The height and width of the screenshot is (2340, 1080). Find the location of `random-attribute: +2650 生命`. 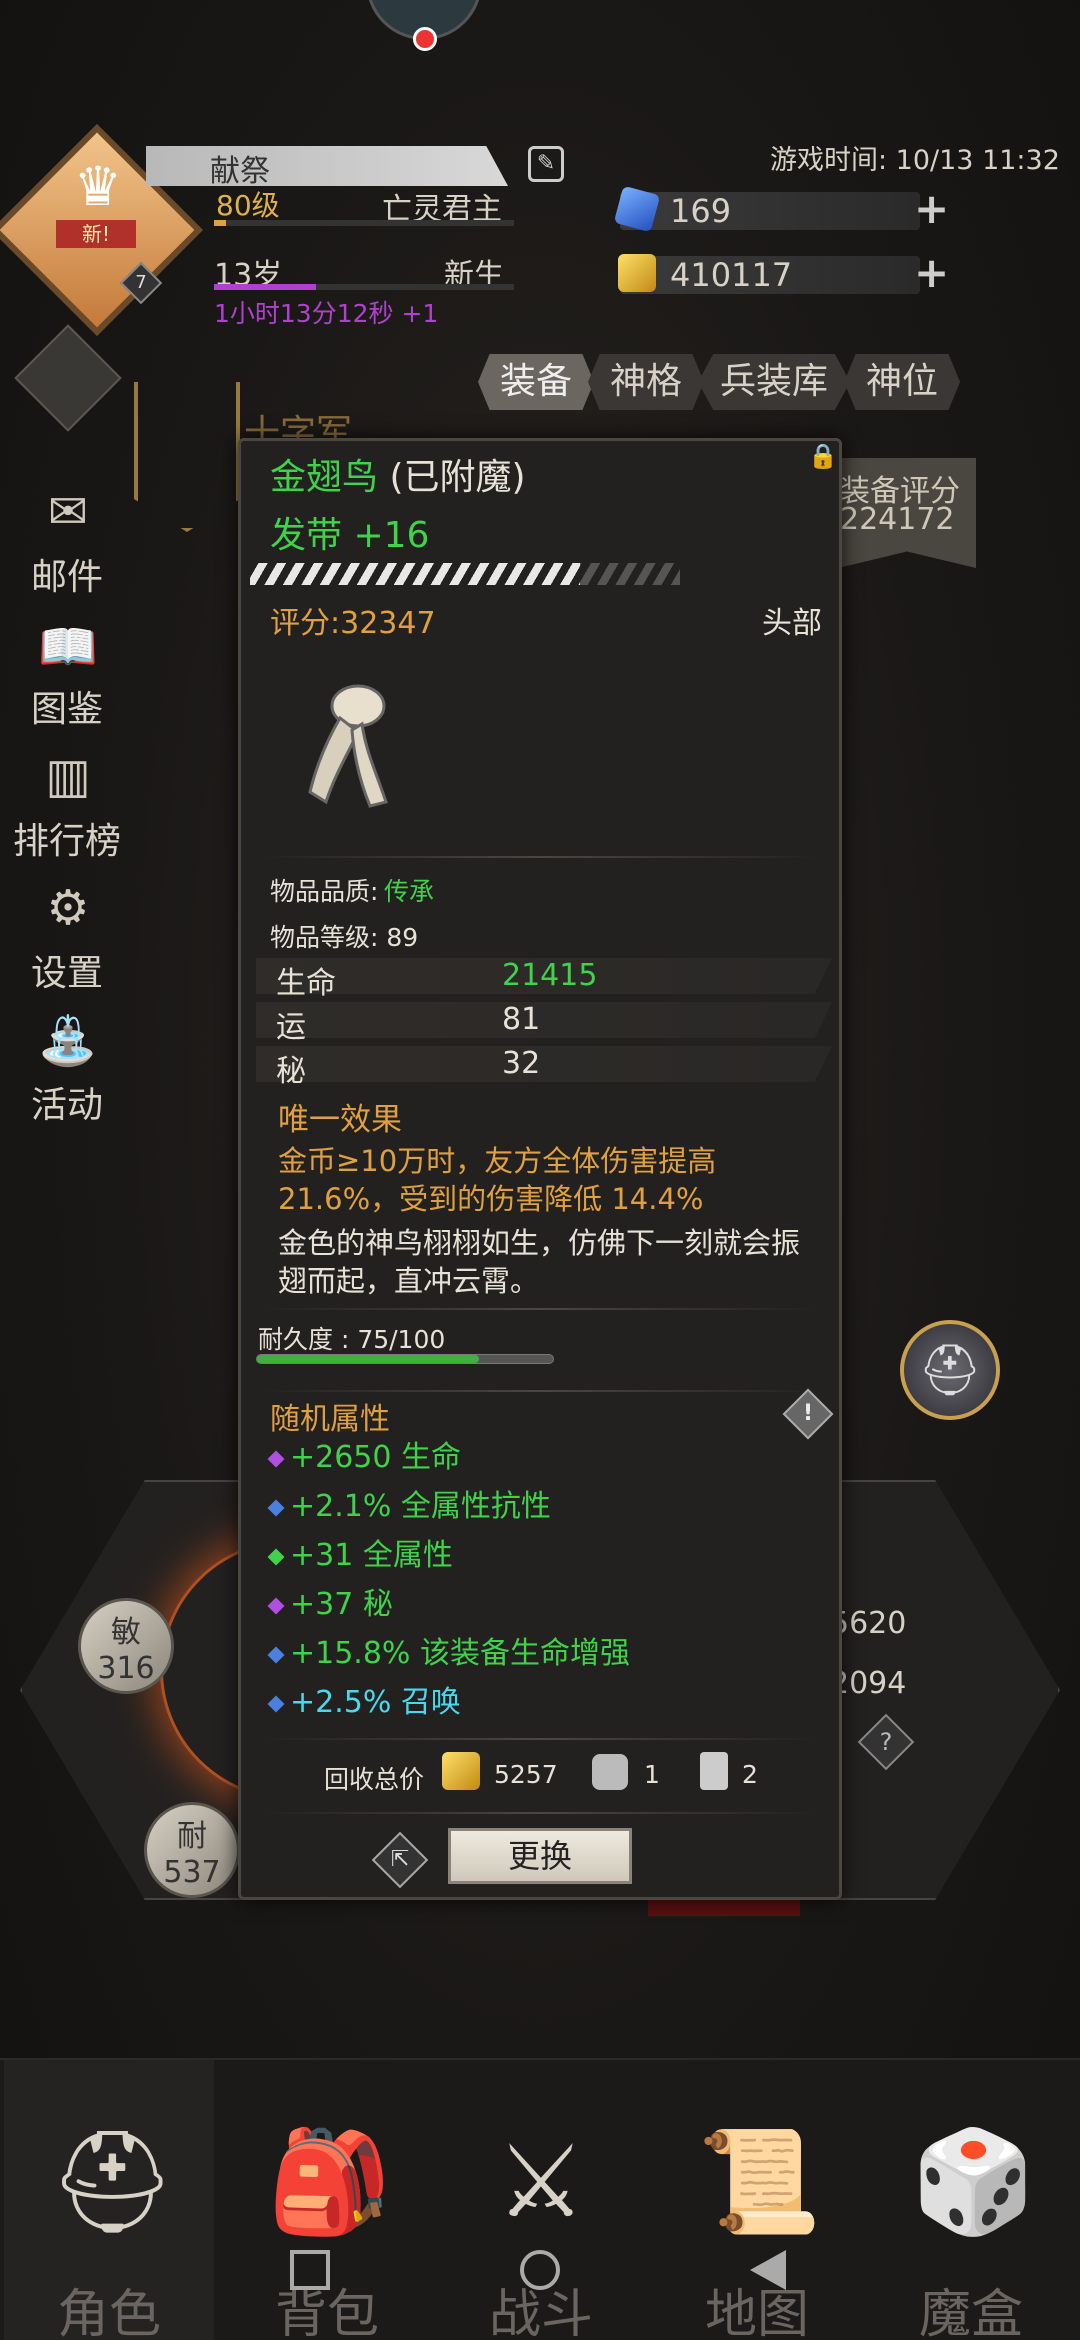

random-attribute: +2650 生命 is located at coordinates (364, 1454).